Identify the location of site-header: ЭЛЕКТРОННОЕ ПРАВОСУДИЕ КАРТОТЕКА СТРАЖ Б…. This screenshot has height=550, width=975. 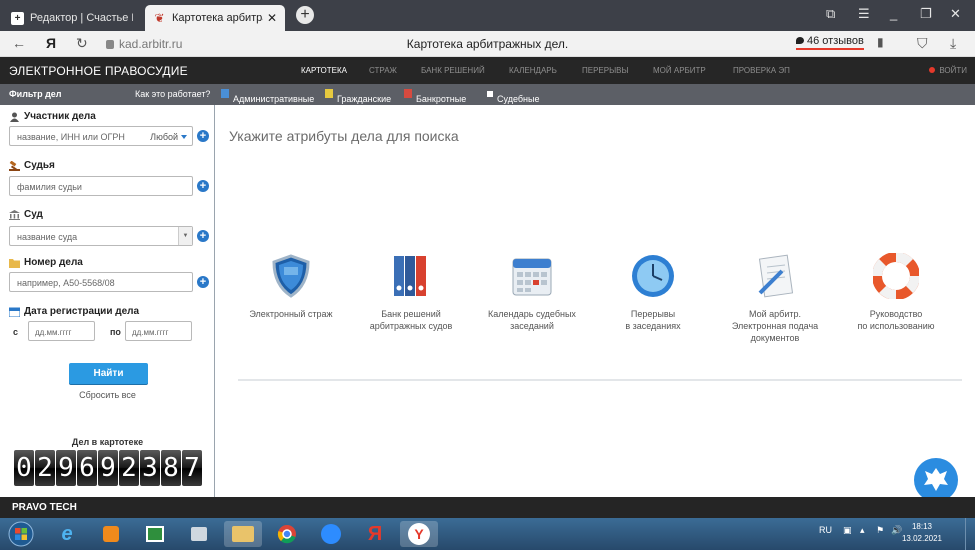
(487, 70).